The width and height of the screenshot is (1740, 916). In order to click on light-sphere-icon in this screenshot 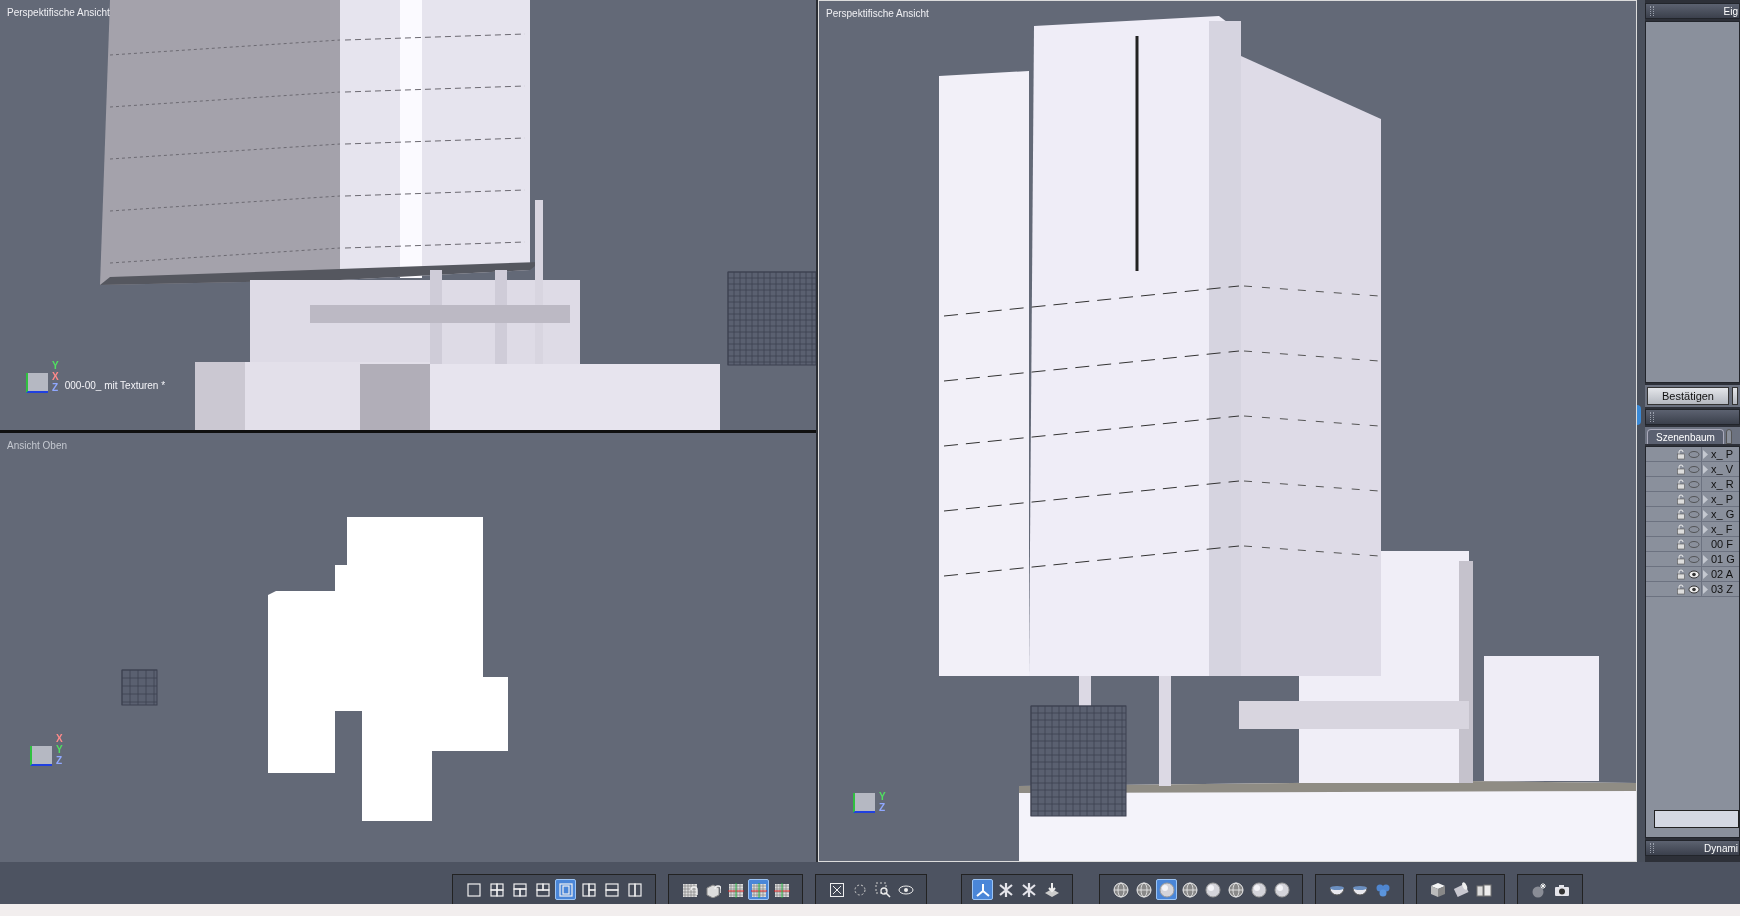, I will do `click(1538, 889)`.